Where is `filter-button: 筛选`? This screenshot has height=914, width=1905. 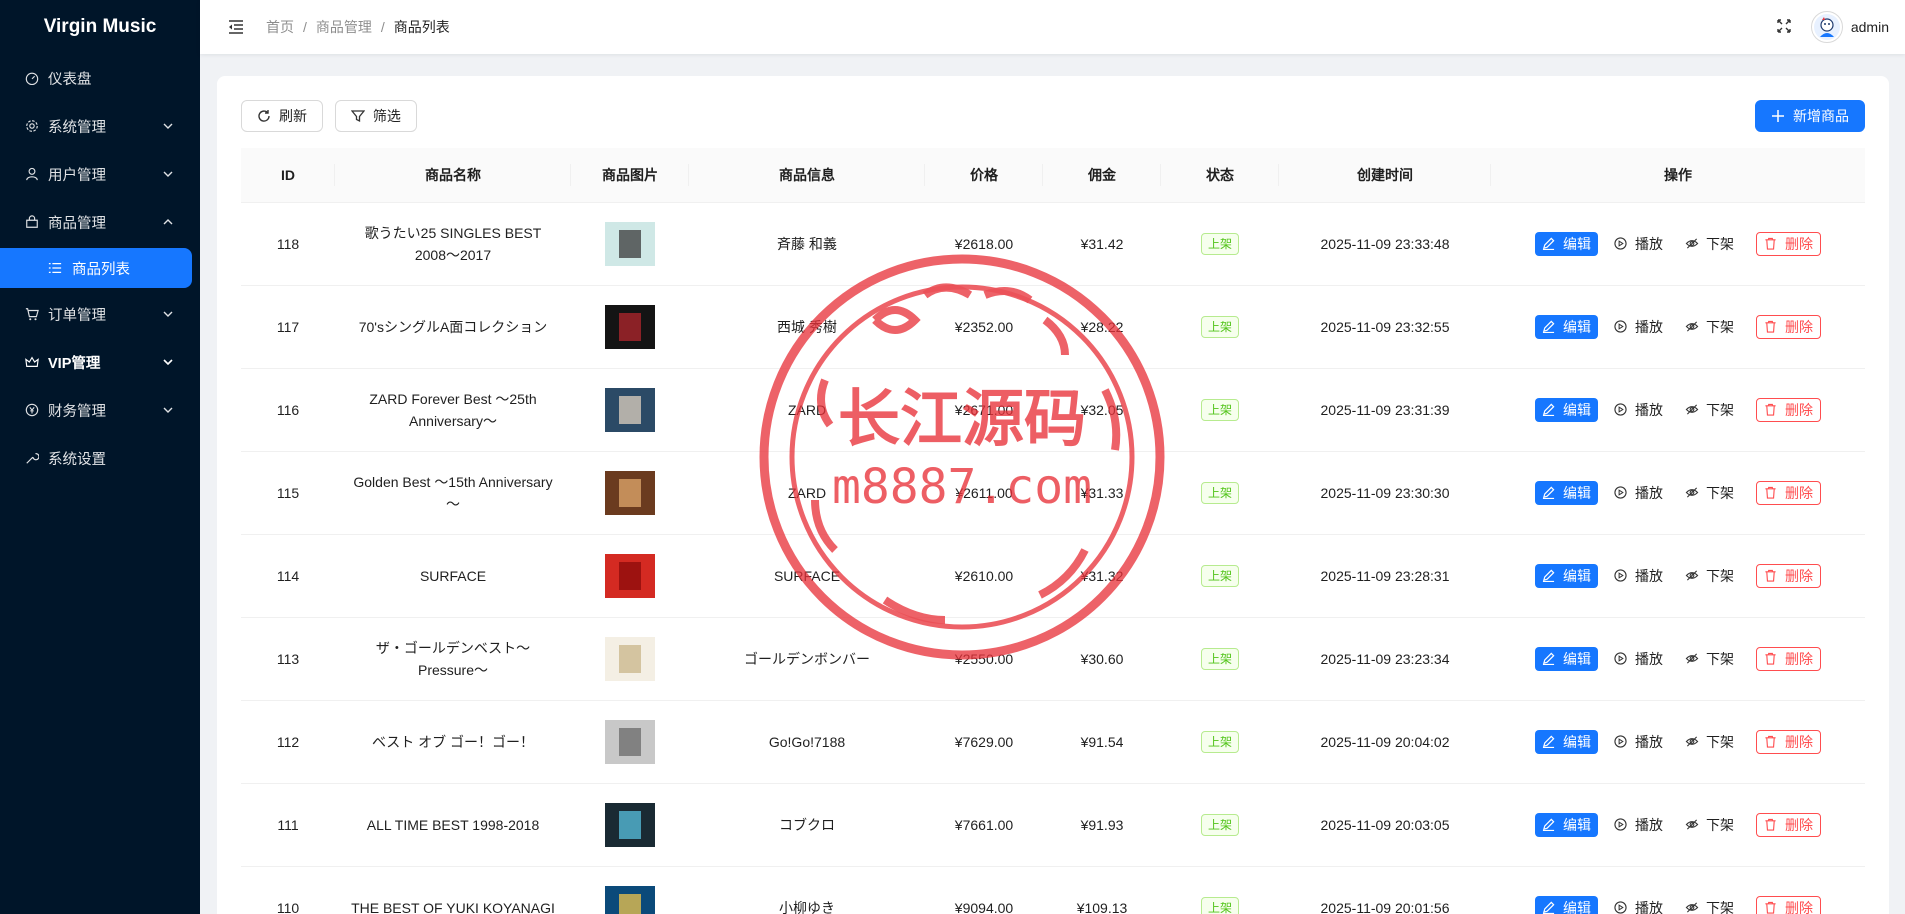 filter-button: 筛选 is located at coordinates (375, 116).